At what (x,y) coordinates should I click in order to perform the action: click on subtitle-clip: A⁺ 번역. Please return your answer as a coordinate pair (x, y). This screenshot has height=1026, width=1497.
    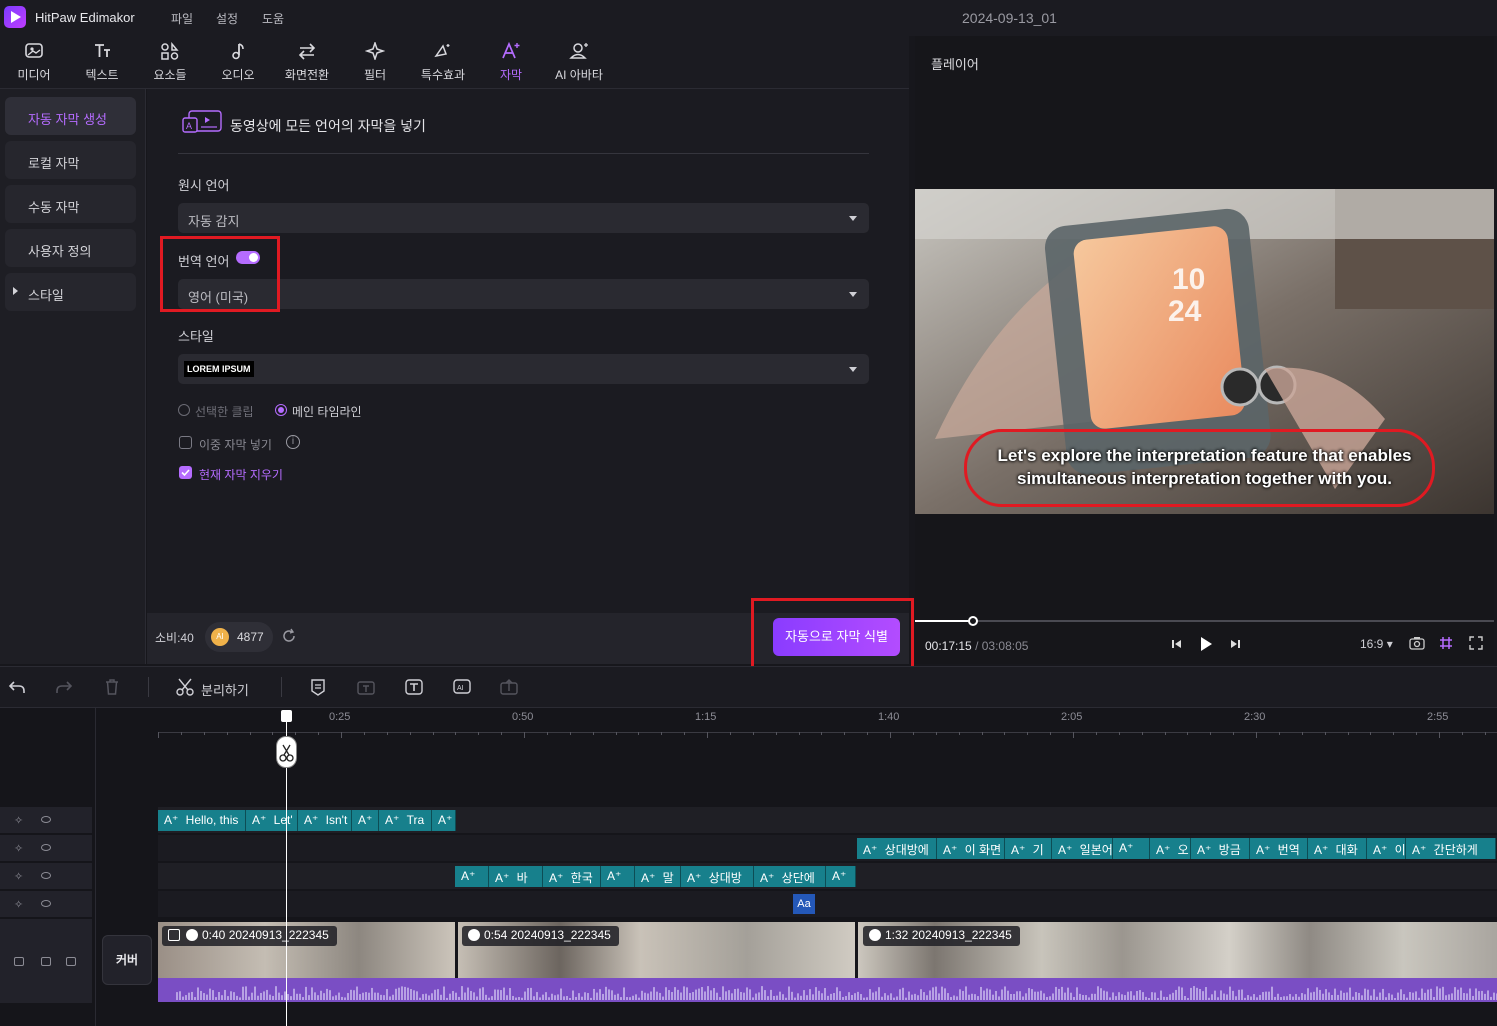
    Looking at the image, I should click on (1279, 848).